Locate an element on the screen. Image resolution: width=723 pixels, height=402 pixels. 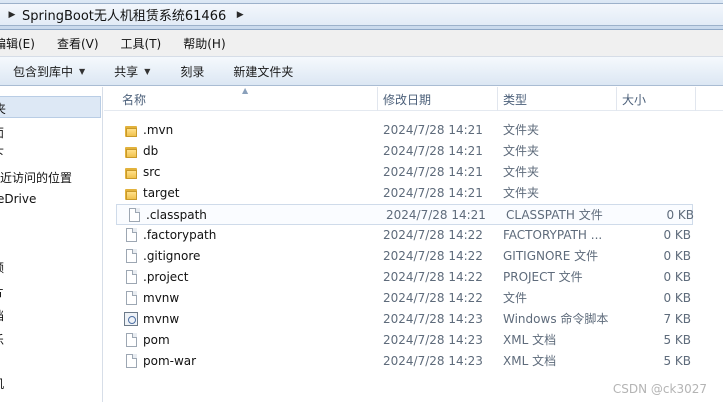
file-name: .mvn is located at coordinates (158, 130).